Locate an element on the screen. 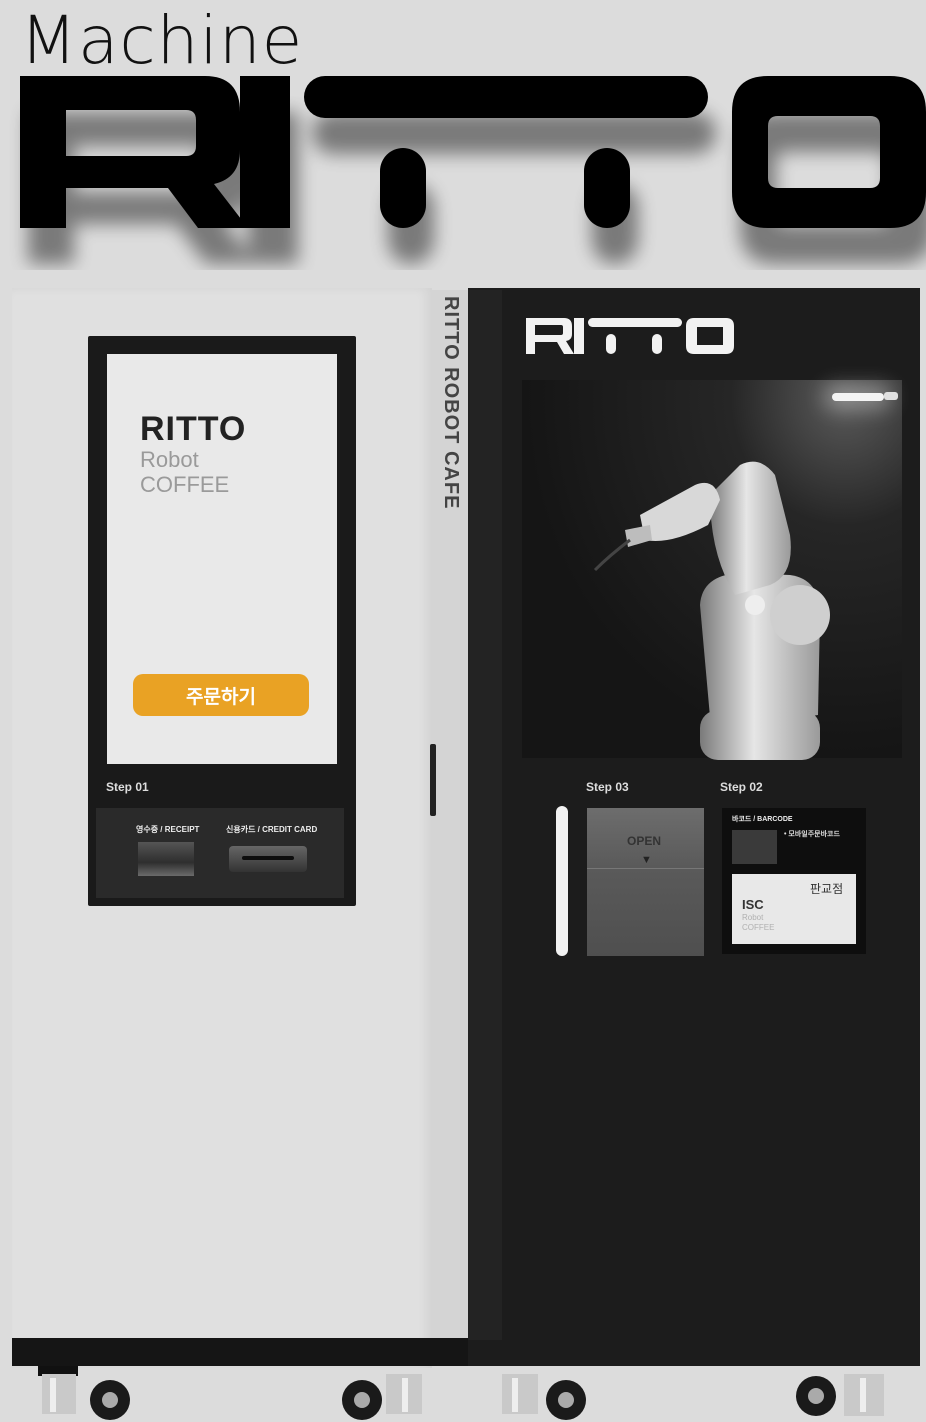  barcode-scanner is located at coordinates (754, 847).